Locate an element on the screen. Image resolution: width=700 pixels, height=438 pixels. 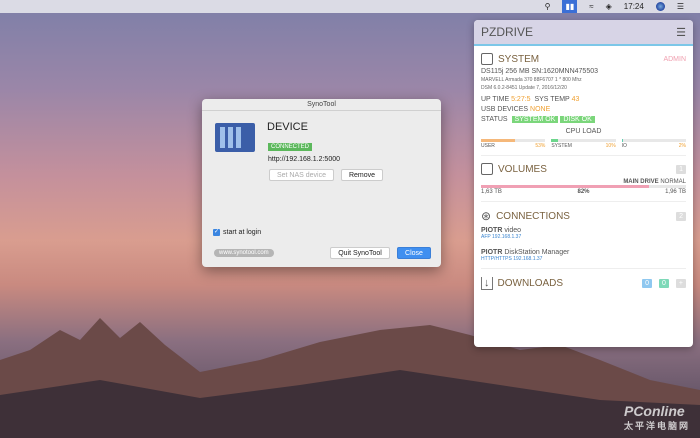
uptime-value: 5:27:5 is located at coordinates (521, 99).